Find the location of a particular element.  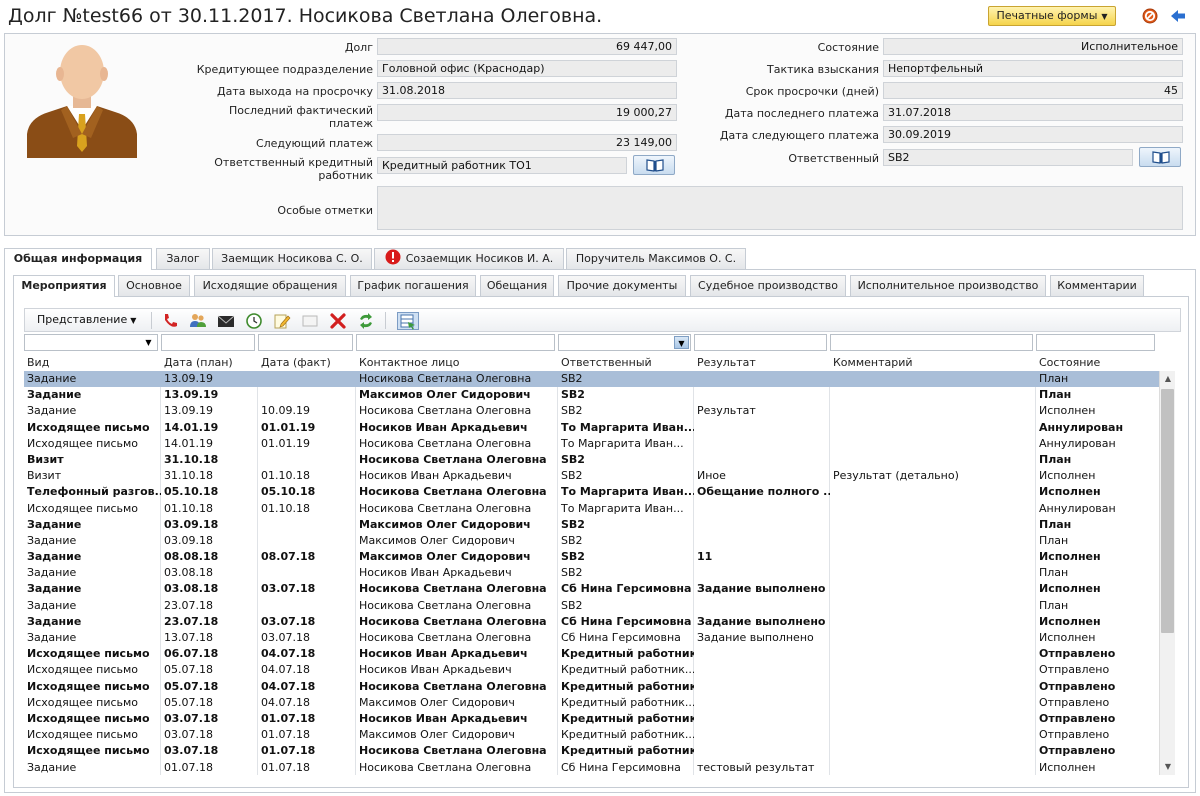

select-responsible-button is located at coordinates (1160, 157).